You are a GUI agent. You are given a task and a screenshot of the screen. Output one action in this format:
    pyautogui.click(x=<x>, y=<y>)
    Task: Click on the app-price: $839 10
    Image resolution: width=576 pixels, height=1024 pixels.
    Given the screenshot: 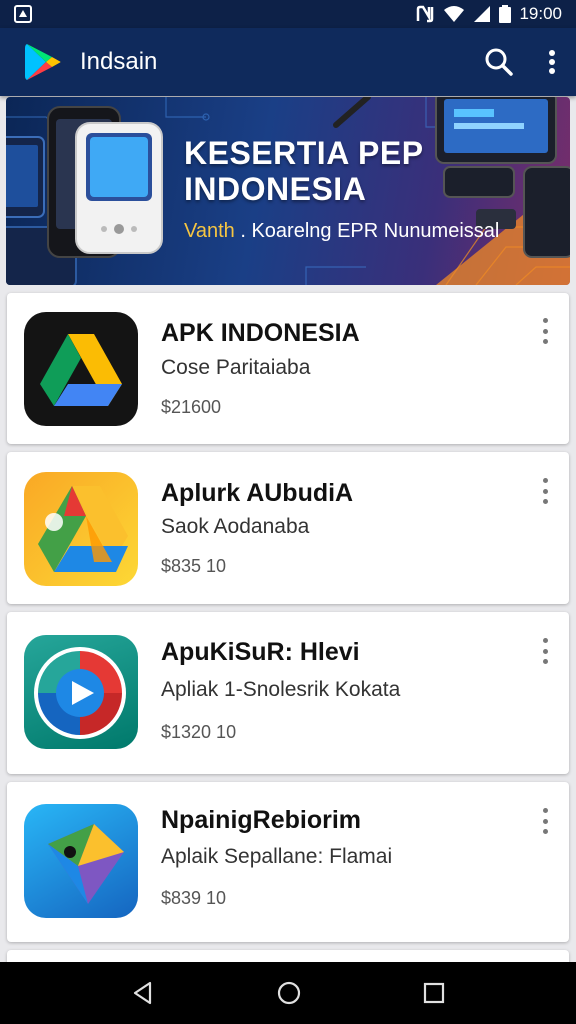 What is the action you would take?
    pyautogui.click(x=194, y=898)
    